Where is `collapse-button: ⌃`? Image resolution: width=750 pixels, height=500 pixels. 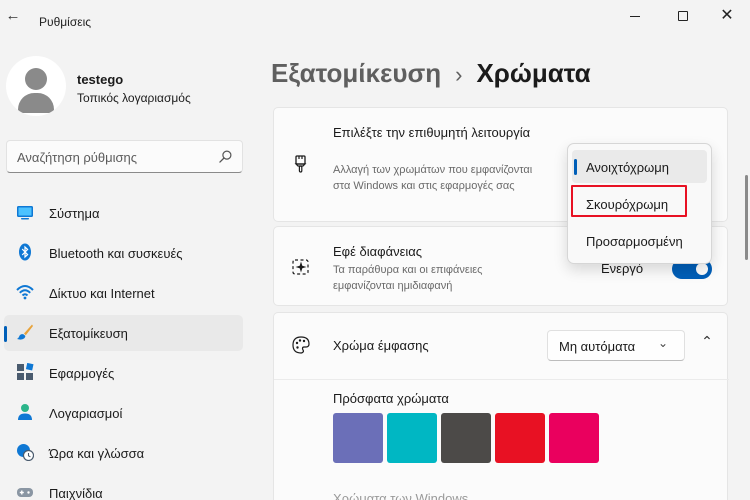
collapse-button: ⌃ is located at coordinates (707, 345).